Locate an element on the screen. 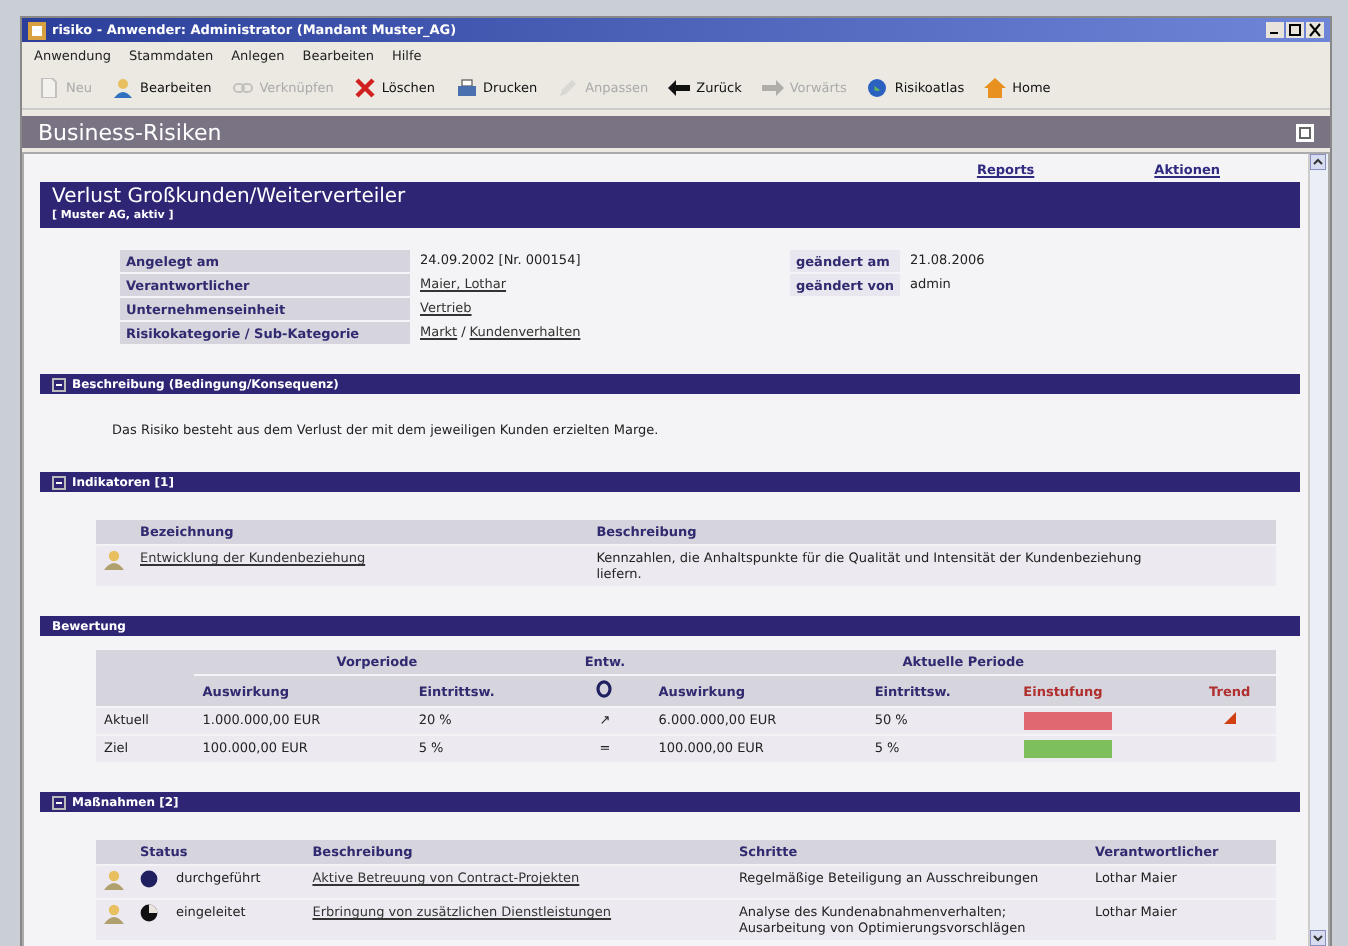 The height and width of the screenshot is (946, 1348). restore-icon is located at coordinates (1305, 132).